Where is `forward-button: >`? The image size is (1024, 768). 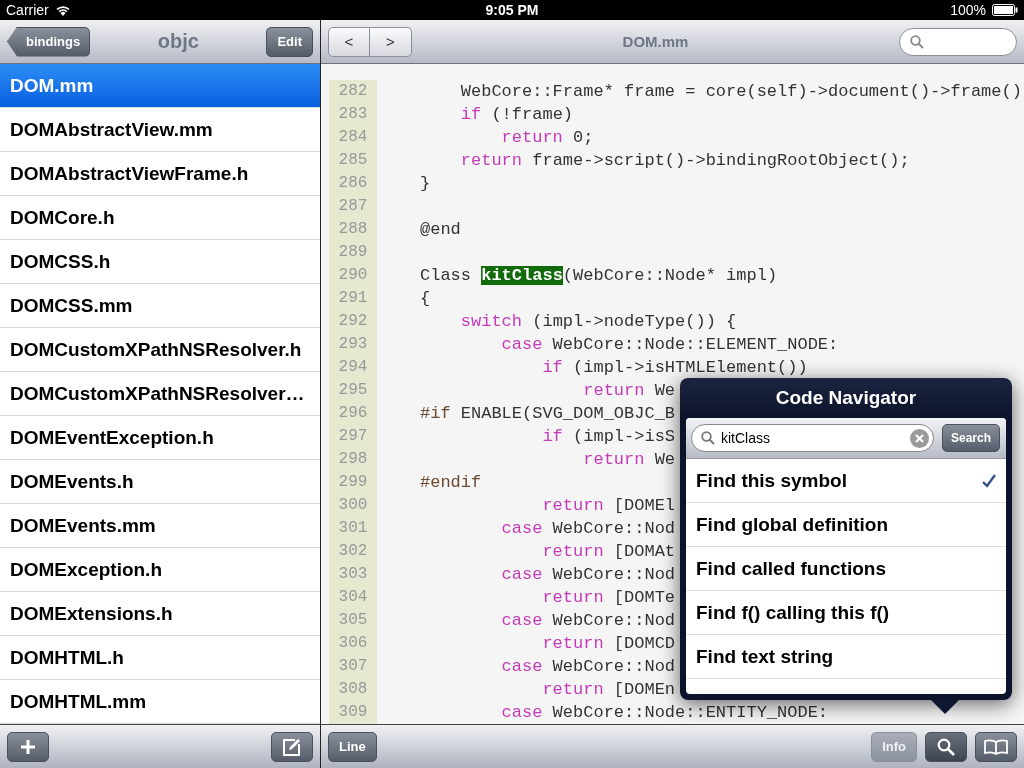
forward-button: > is located at coordinates (391, 41).